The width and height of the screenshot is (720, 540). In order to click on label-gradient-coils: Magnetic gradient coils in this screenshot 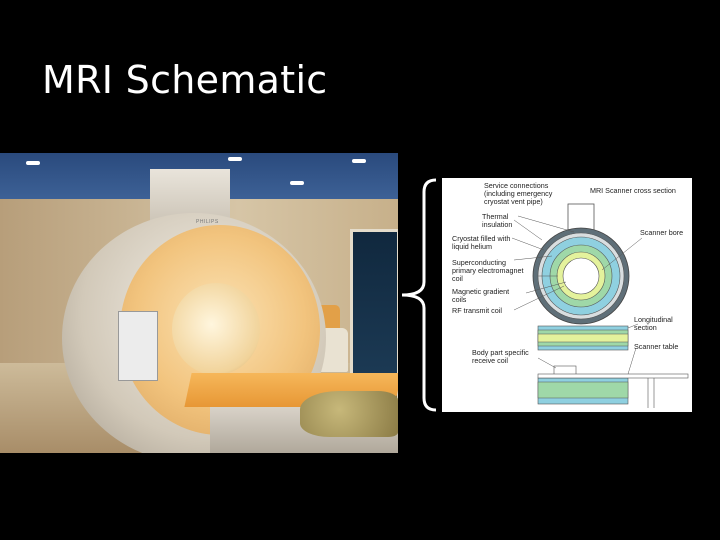, I will do `click(481, 295)`.